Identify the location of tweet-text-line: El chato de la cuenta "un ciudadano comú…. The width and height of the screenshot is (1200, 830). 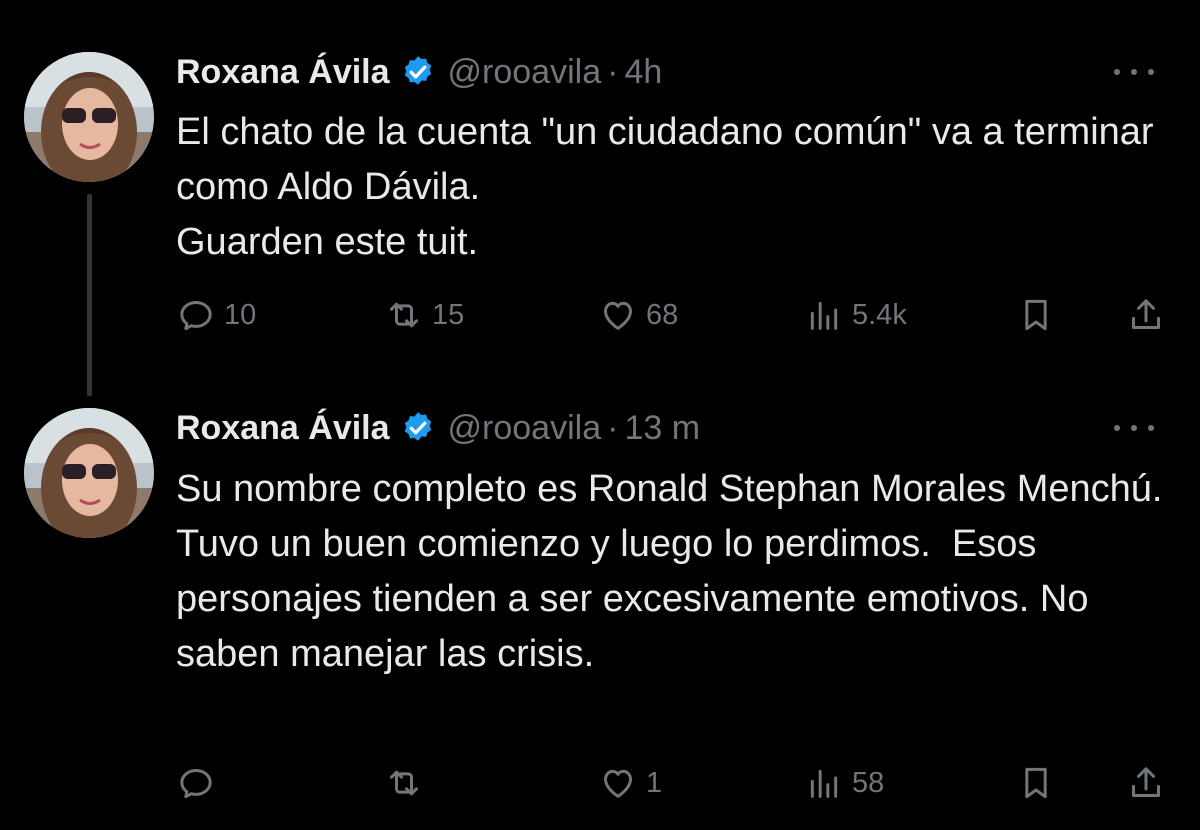
(670, 159).